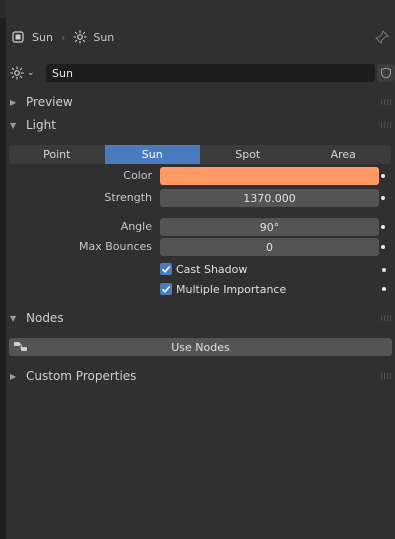 The image size is (395, 539). What do you see at coordinates (41, 125) in the screenshot?
I see `section-light-label: Light` at bounding box center [41, 125].